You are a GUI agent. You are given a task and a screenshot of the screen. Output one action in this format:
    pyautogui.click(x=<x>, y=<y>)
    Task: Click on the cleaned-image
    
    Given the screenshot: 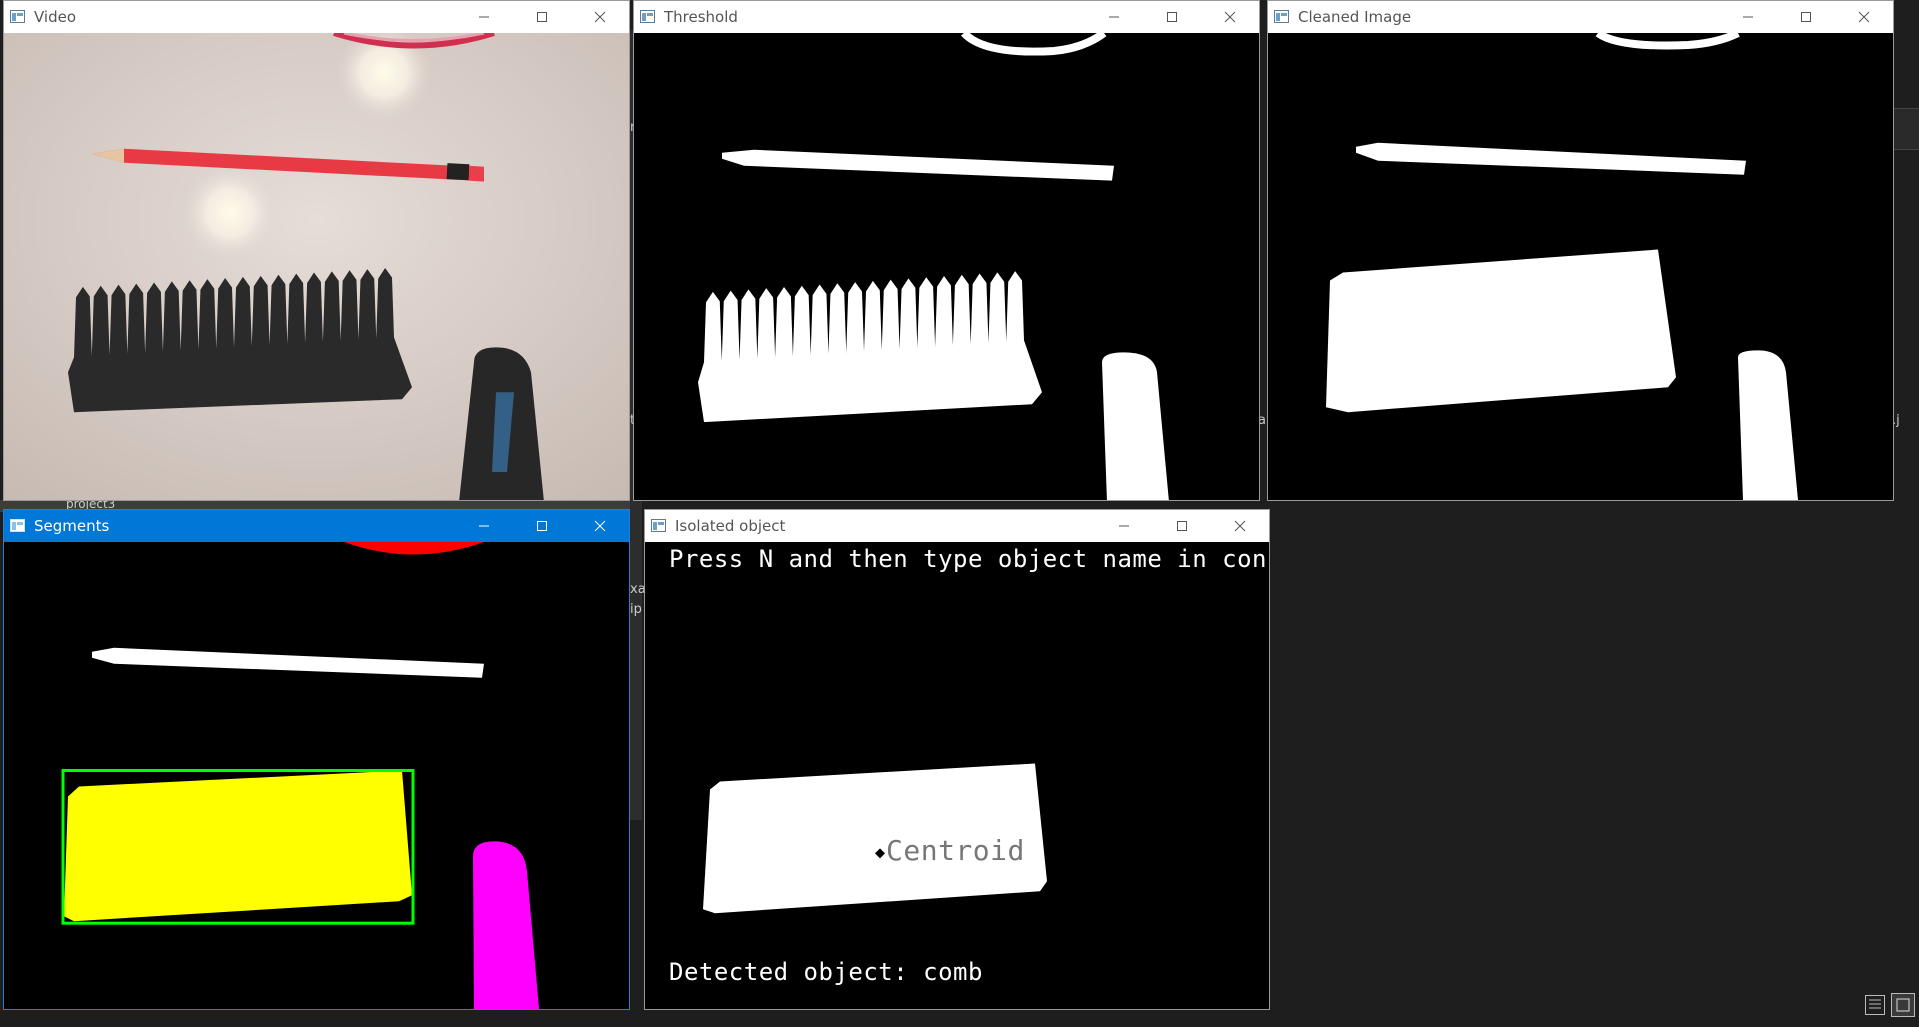 What is the action you would take?
    pyautogui.click(x=1580, y=266)
    